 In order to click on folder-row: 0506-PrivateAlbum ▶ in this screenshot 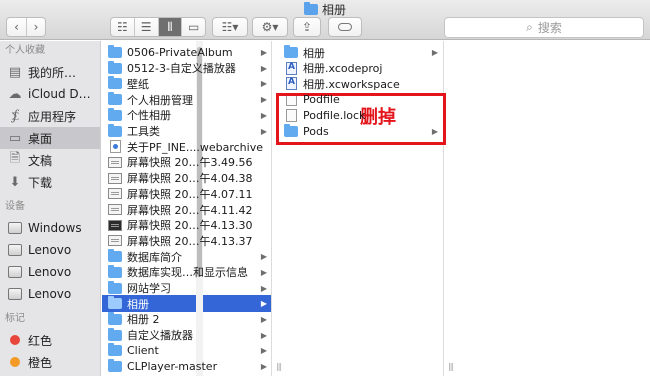, I will do `click(186, 52)`.